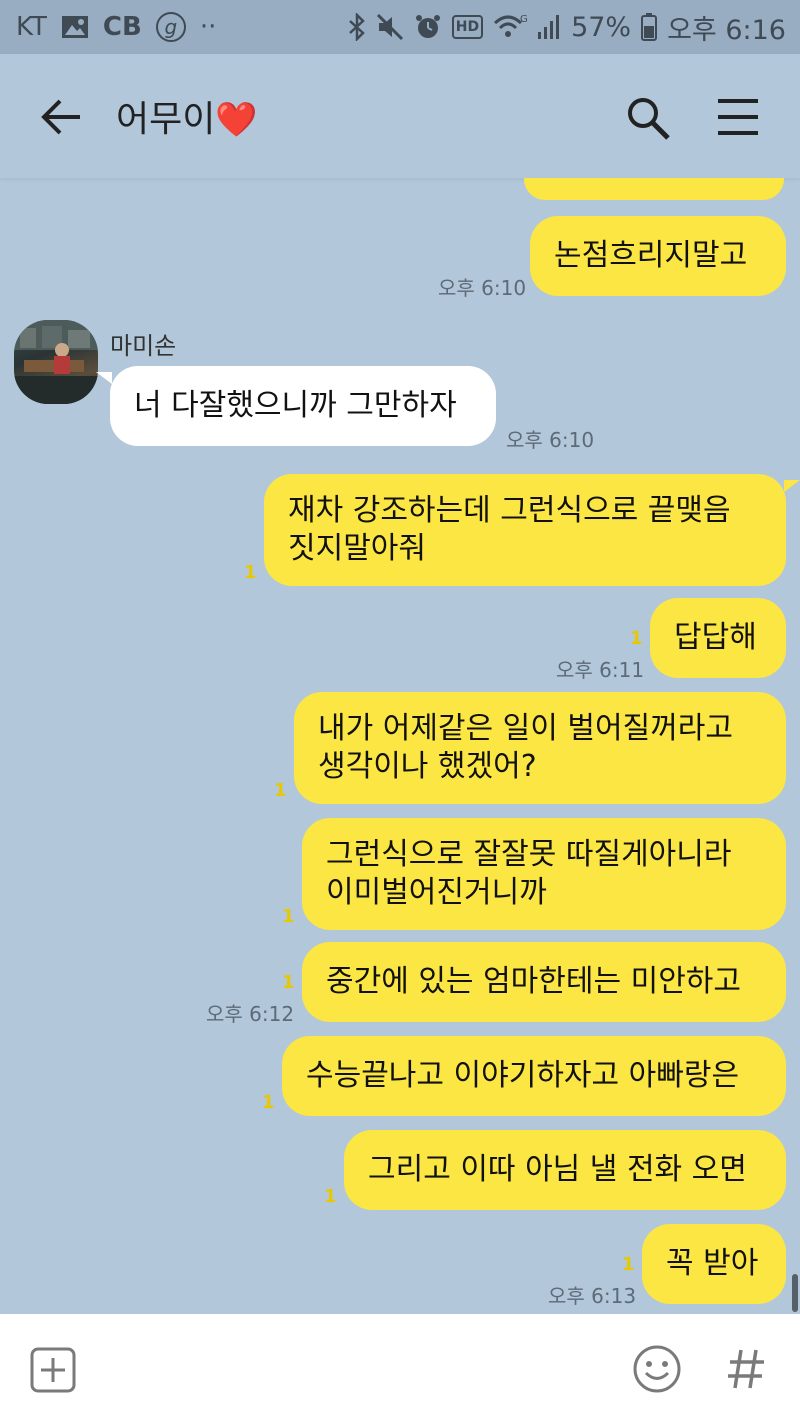  I want to click on message-bubble-partial, so click(654, 189).